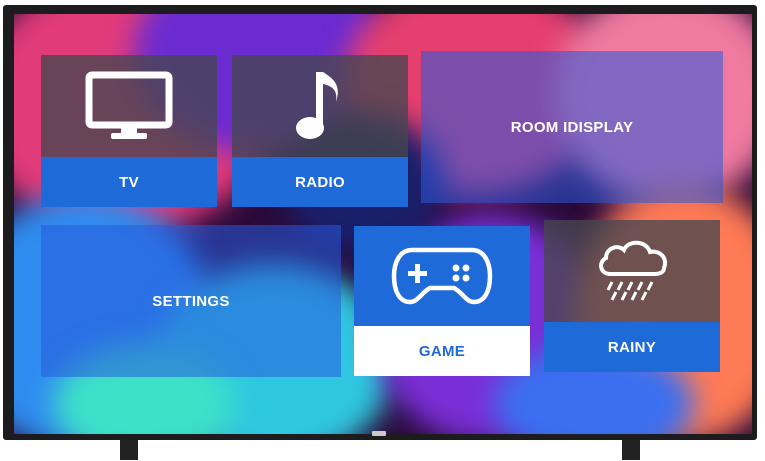 This screenshot has width=765, height=461. What do you see at coordinates (129, 105) in the screenshot?
I see `tv-icon` at bounding box center [129, 105].